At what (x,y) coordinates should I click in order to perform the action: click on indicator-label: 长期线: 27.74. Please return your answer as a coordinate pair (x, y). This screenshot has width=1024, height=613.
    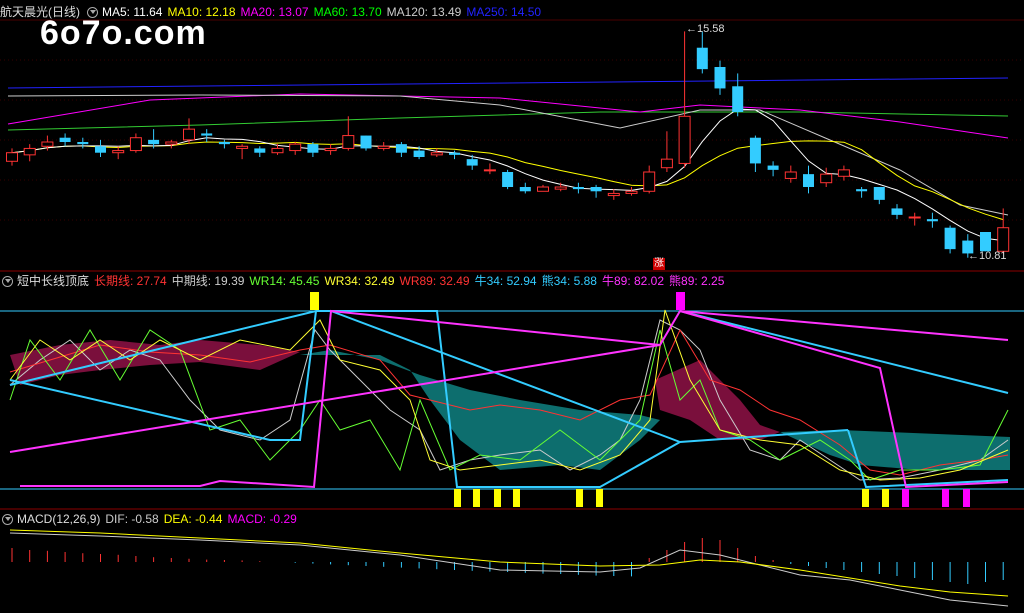
    Looking at the image, I should click on (130, 281).